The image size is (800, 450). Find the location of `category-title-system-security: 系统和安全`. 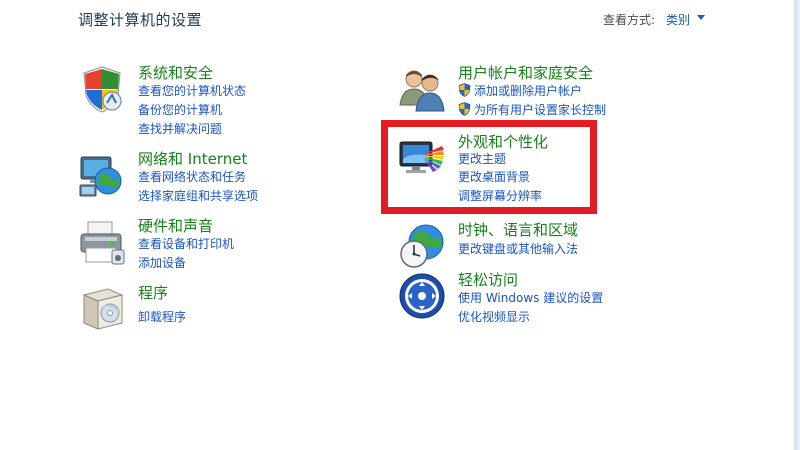

category-title-system-security: 系统和安全 is located at coordinates (175, 72).